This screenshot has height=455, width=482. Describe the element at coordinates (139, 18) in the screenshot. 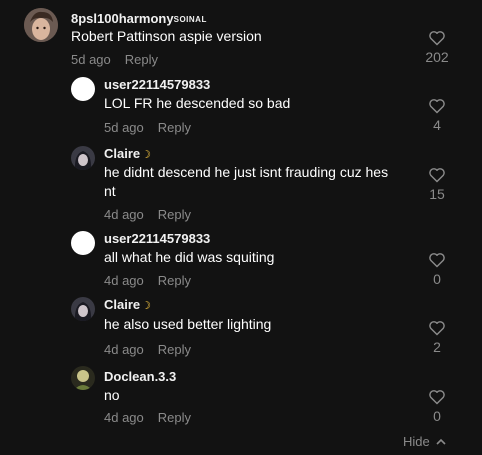

I see `comment-username: 8psl100harmonySOINAL` at that location.